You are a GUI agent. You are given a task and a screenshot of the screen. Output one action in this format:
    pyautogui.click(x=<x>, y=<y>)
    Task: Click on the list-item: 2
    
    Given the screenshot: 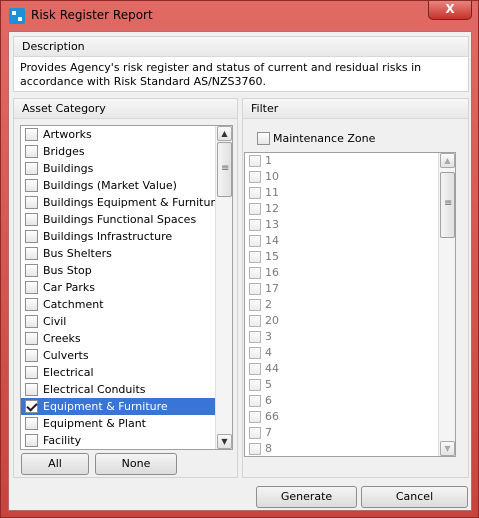 What is the action you would take?
    pyautogui.click(x=350, y=305)
    